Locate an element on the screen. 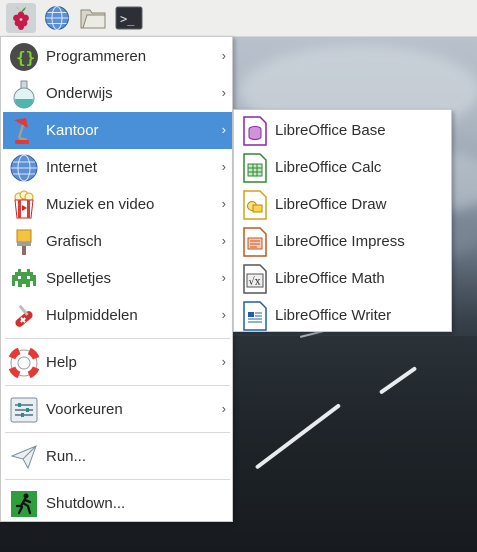 This screenshot has height=552, width=477. submenu-item-libreoffice-draw: LibreOffice Draw is located at coordinates (343, 204).